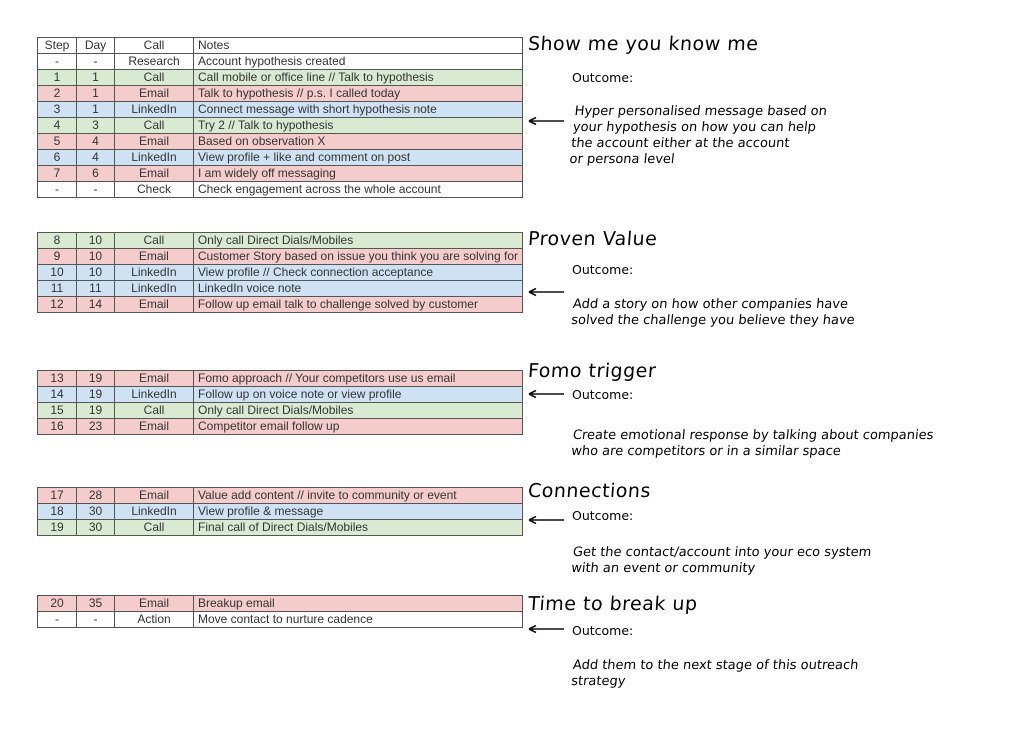 The image size is (1024, 737). What do you see at coordinates (280, 173) in the screenshot?
I see `table-row: 7 6 Email I am widely off messaging` at bounding box center [280, 173].